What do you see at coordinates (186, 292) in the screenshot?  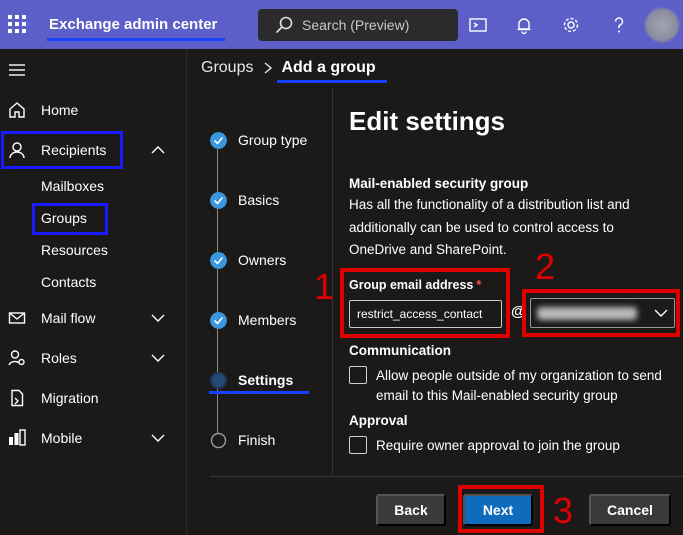 I see `nav-divider` at bounding box center [186, 292].